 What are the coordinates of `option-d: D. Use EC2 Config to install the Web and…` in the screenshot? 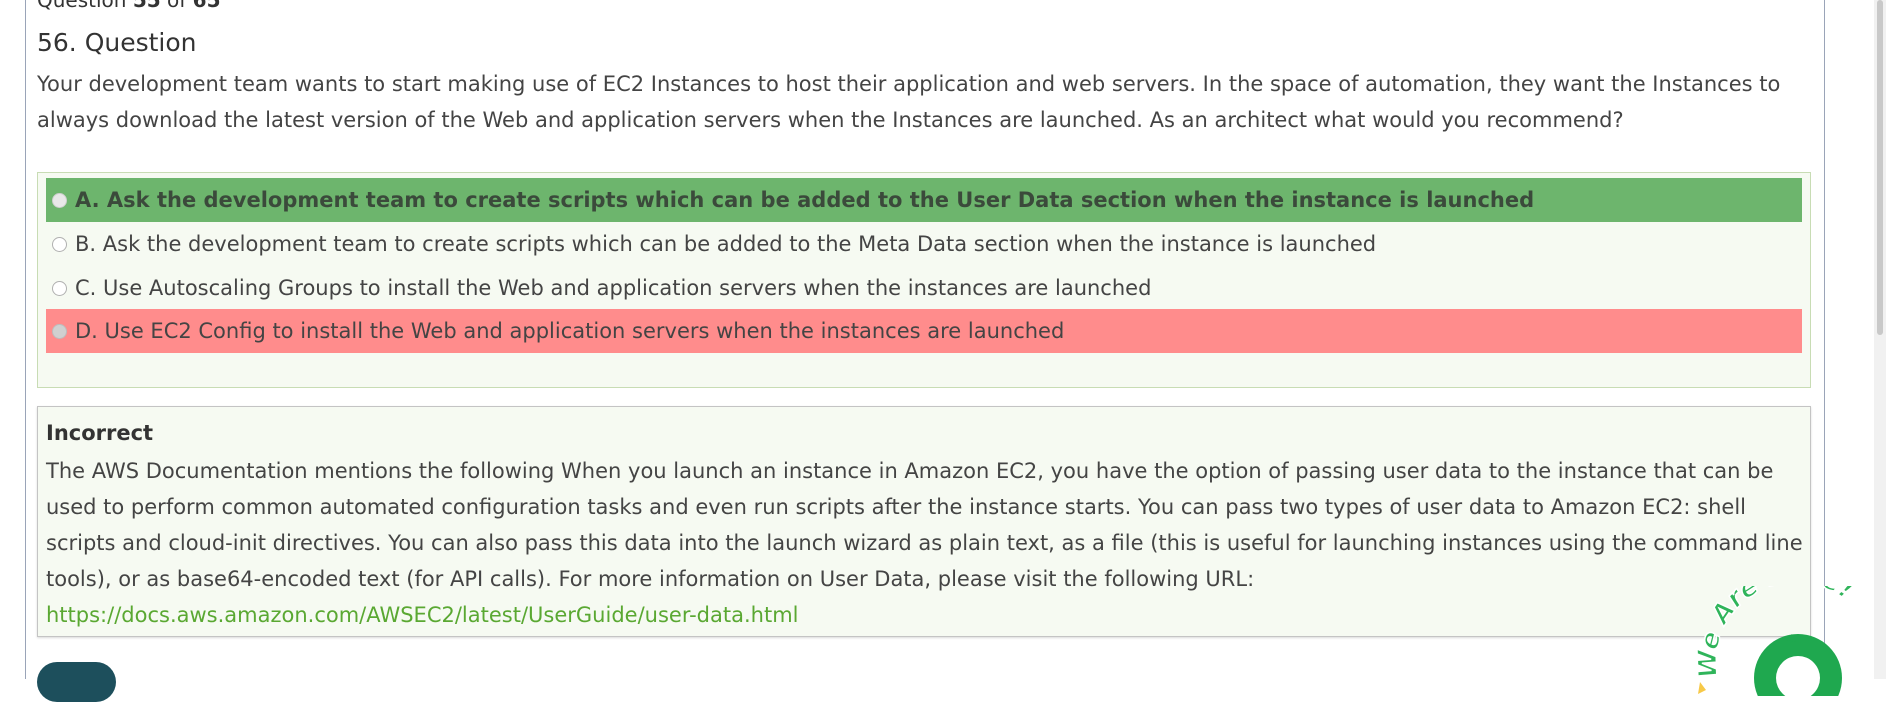 It's located at (924, 331).